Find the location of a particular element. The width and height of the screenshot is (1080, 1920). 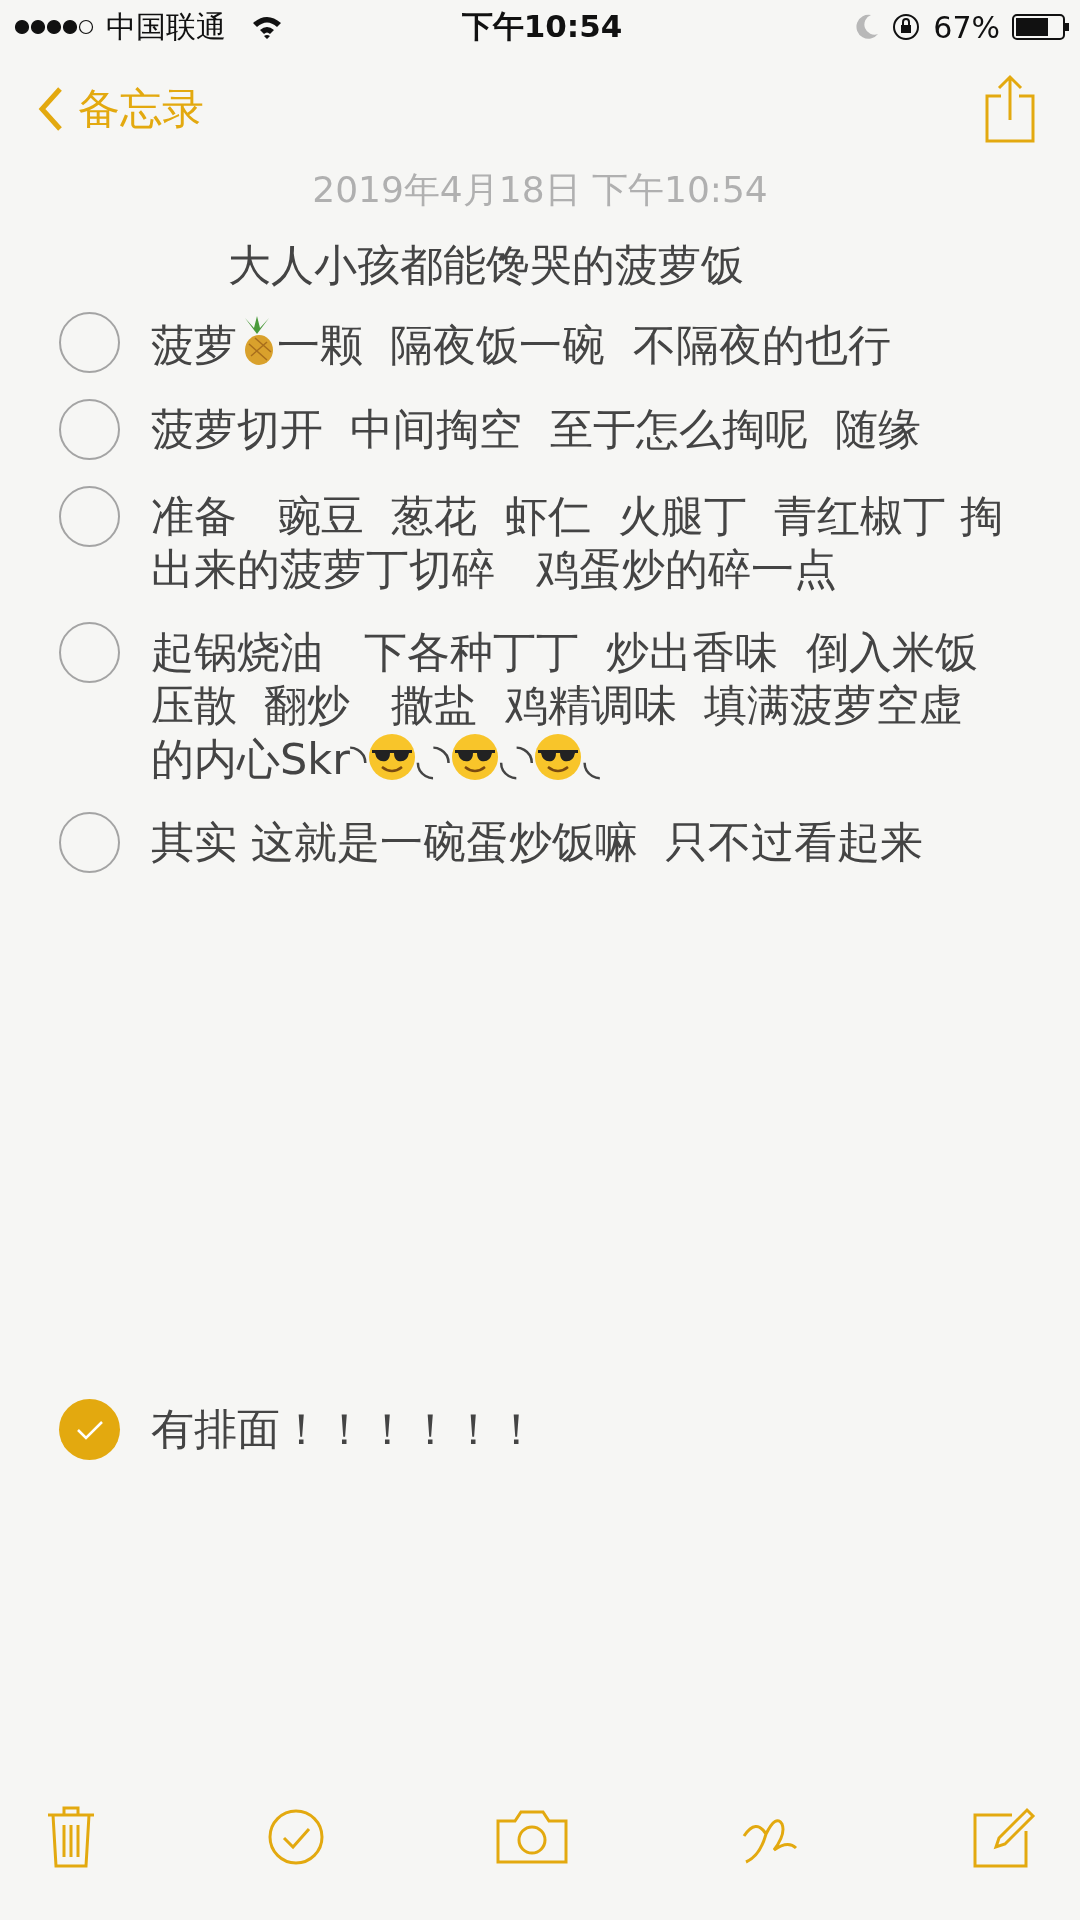

share-button is located at coordinates (1010, 109).